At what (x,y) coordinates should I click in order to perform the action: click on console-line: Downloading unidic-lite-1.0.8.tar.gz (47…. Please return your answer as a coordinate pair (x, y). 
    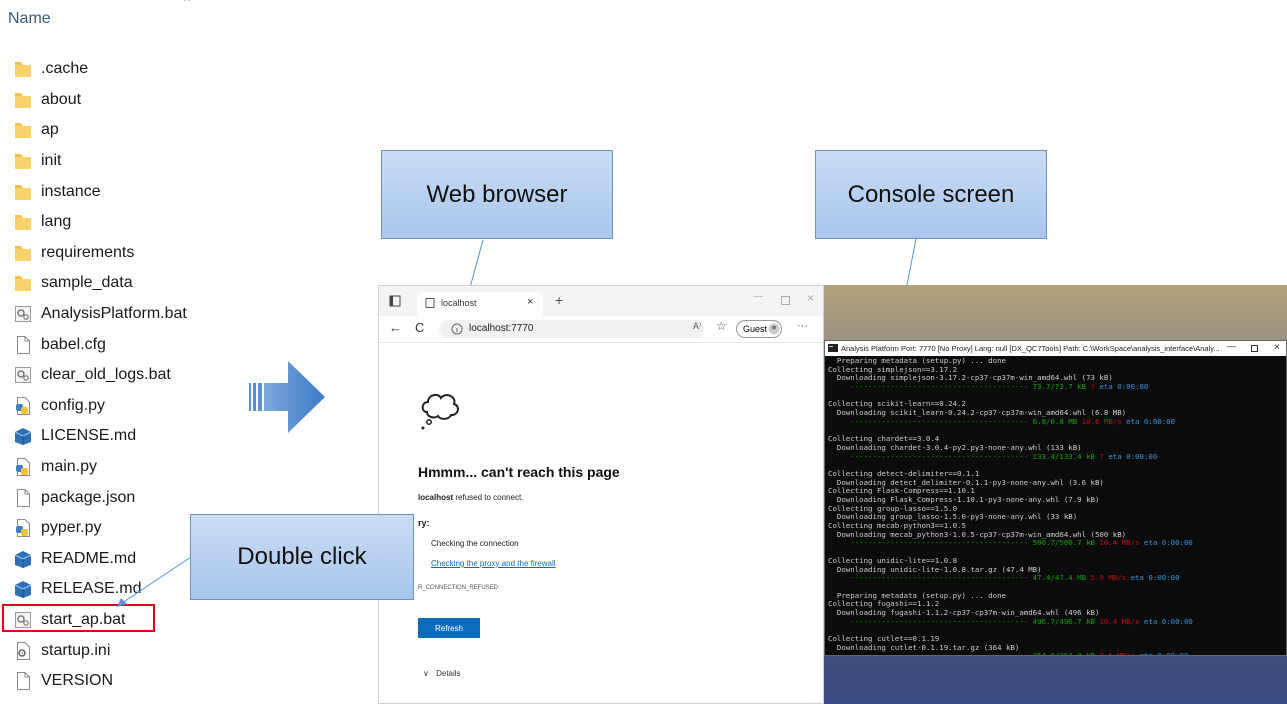
    Looking at the image, I should click on (935, 569).